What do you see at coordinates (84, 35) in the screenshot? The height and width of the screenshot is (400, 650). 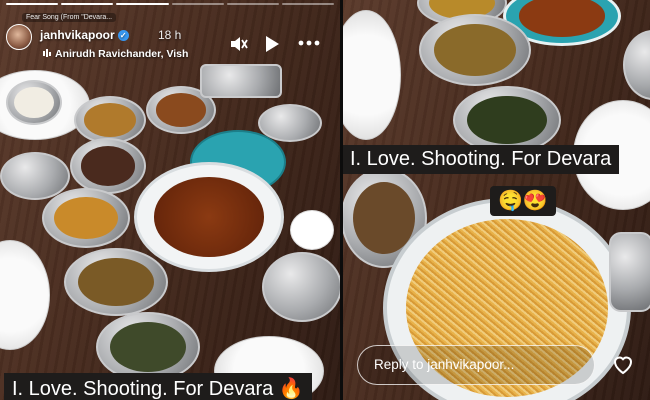 I see `username: janhvikapoor ✓` at bounding box center [84, 35].